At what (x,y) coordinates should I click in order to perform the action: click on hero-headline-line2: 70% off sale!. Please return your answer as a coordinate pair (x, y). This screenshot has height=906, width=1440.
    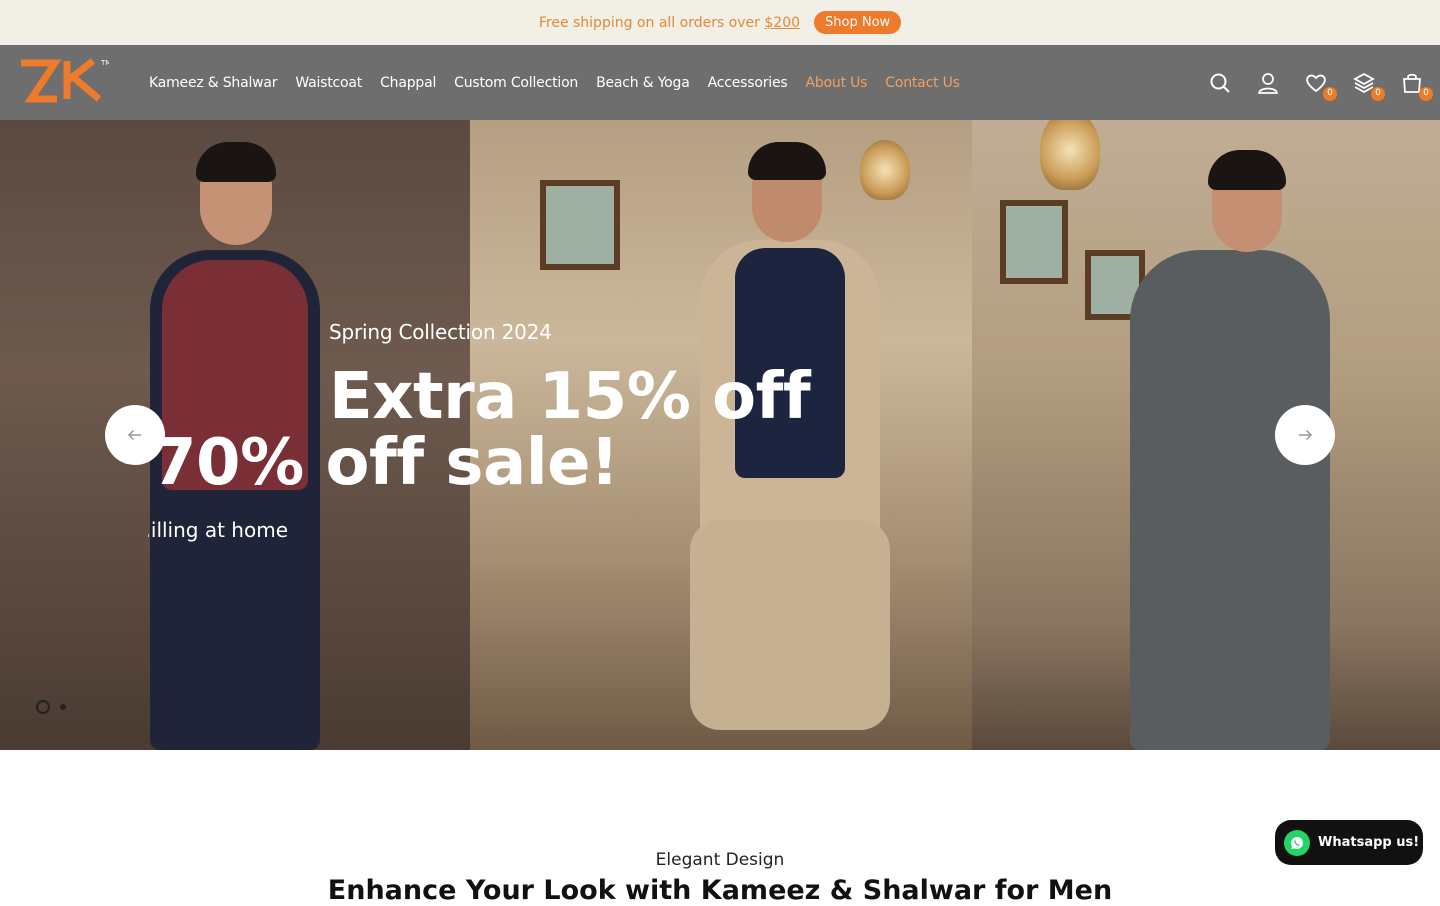
    Looking at the image, I should click on (385, 463).